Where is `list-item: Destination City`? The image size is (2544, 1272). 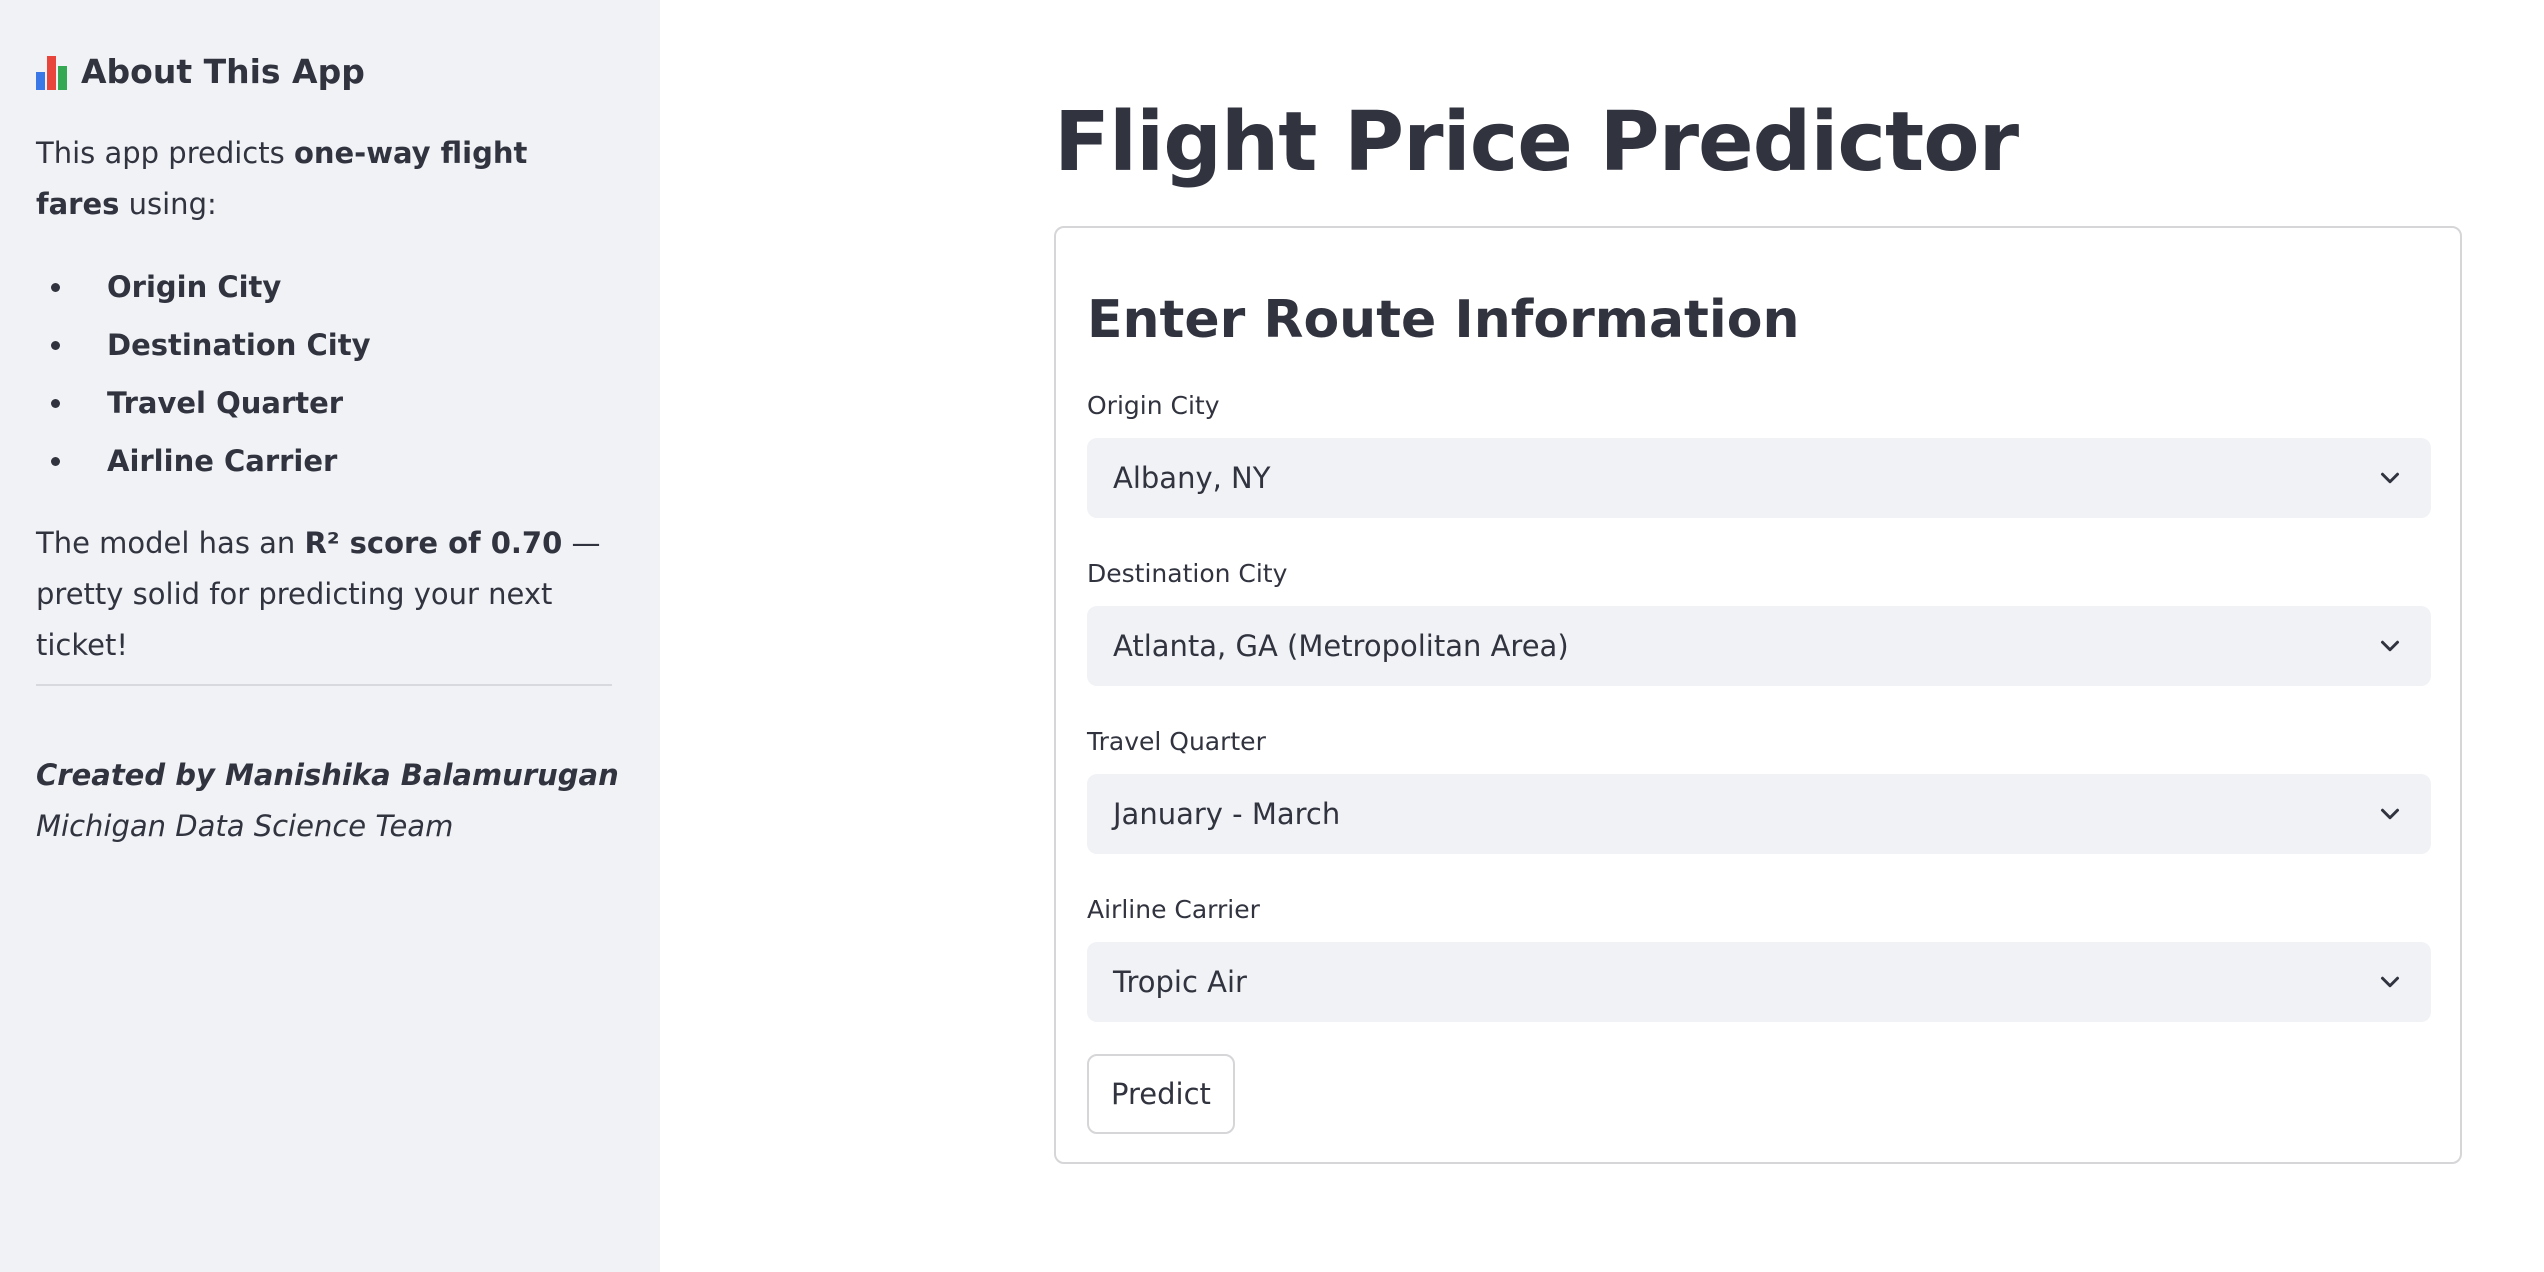
list-item: Destination City is located at coordinates (203, 345).